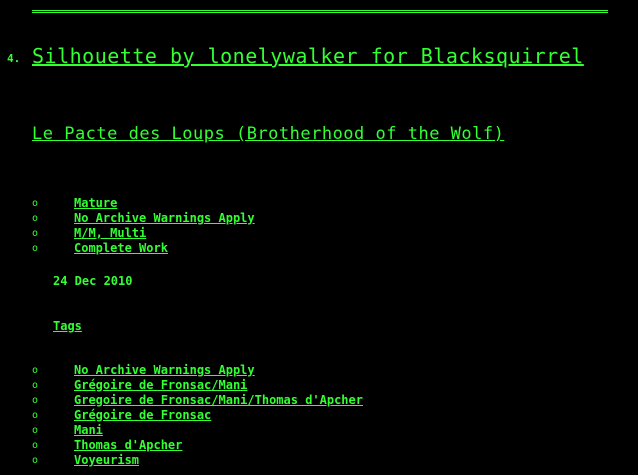 The width and height of the screenshot is (638, 475). Describe the element at coordinates (197, 460) in the screenshot. I see `list-item: o Voyeurism` at that location.